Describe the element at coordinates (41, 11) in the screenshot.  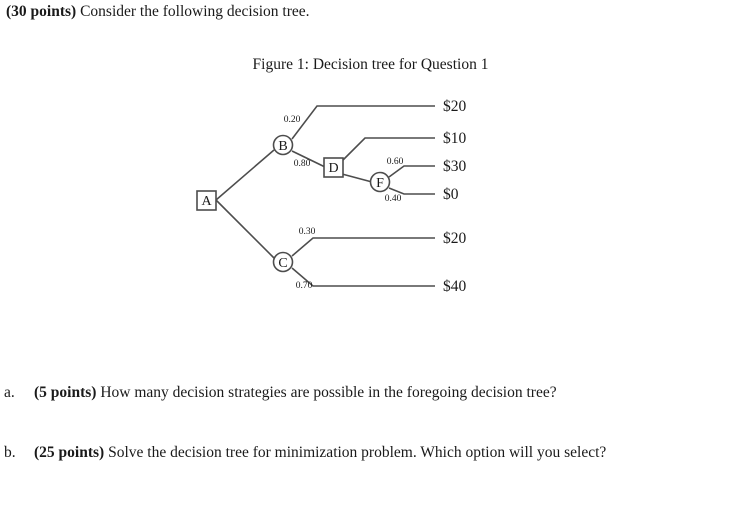
I see `prompt-points-label: (30 points)` at that location.